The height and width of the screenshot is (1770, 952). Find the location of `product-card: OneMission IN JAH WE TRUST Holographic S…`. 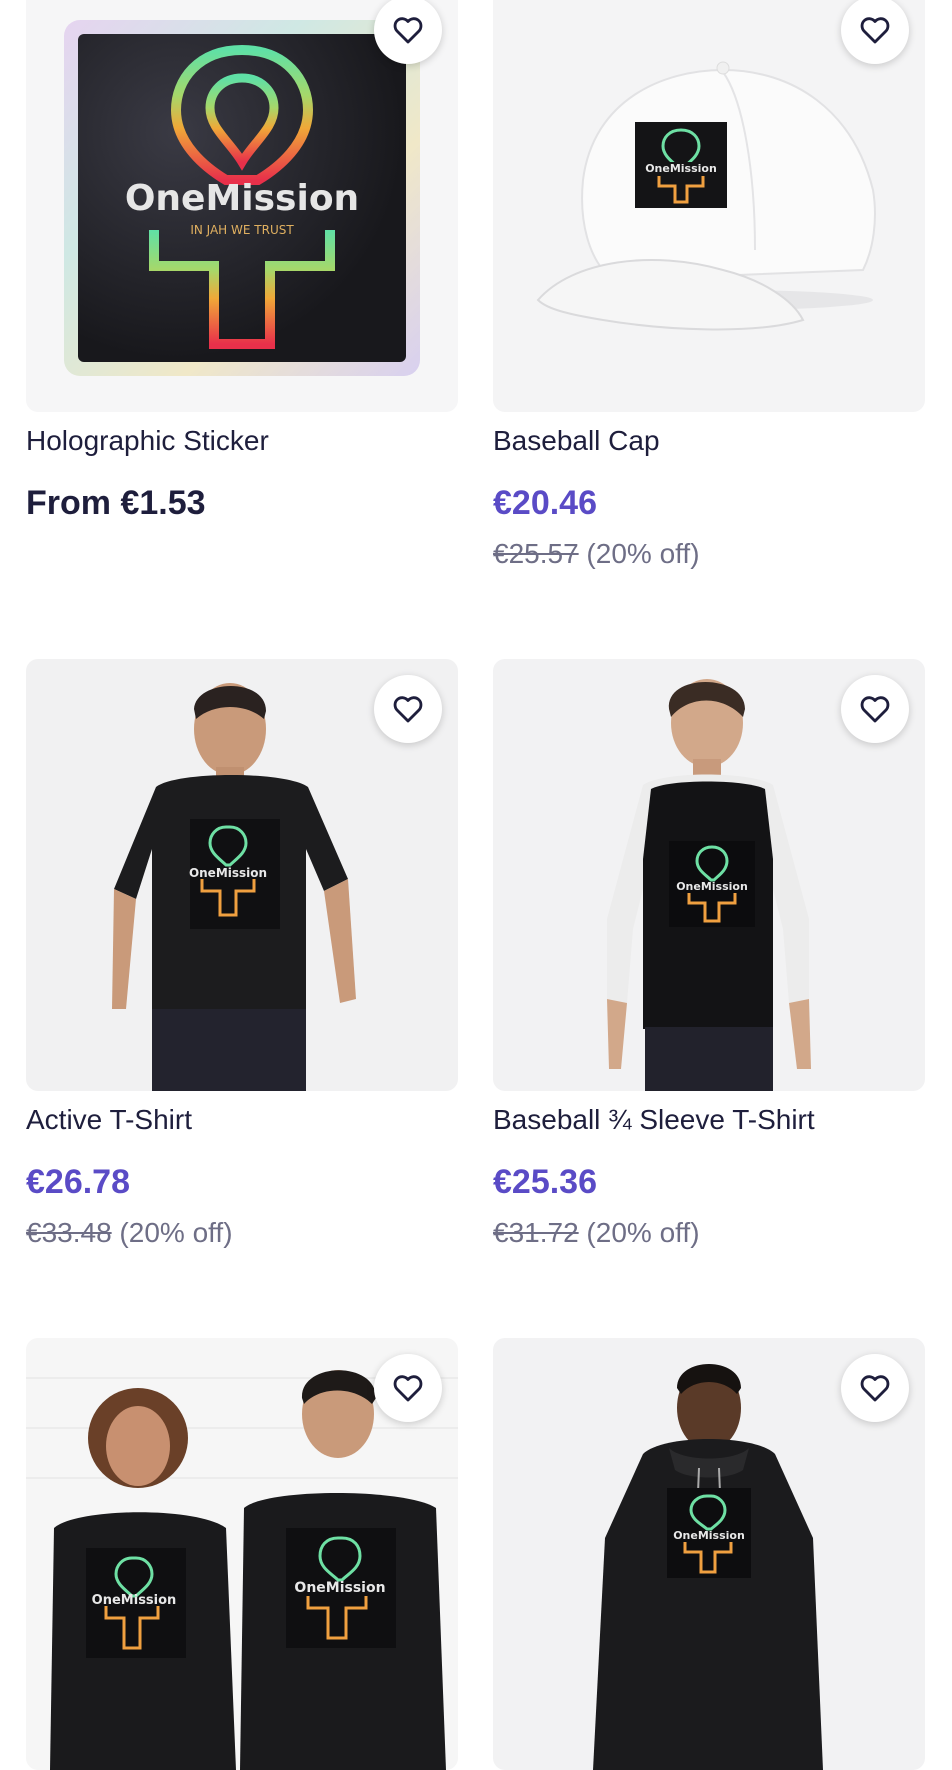

product-card: OneMission IN JAH WE TRUST Holographic S… is located at coordinates (242, 261).